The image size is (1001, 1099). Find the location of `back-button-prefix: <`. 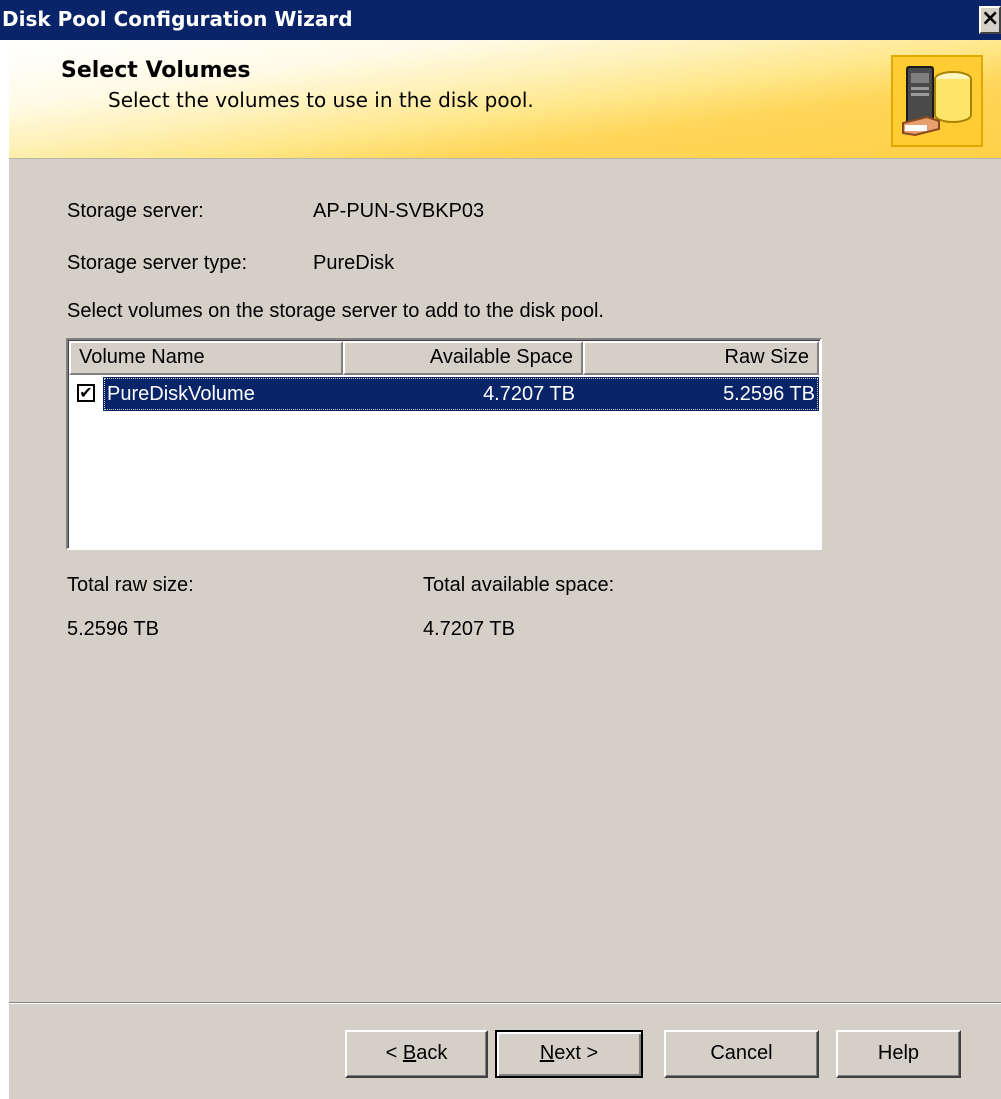

back-button-prefix: < is located at coordinates (394, 1053).